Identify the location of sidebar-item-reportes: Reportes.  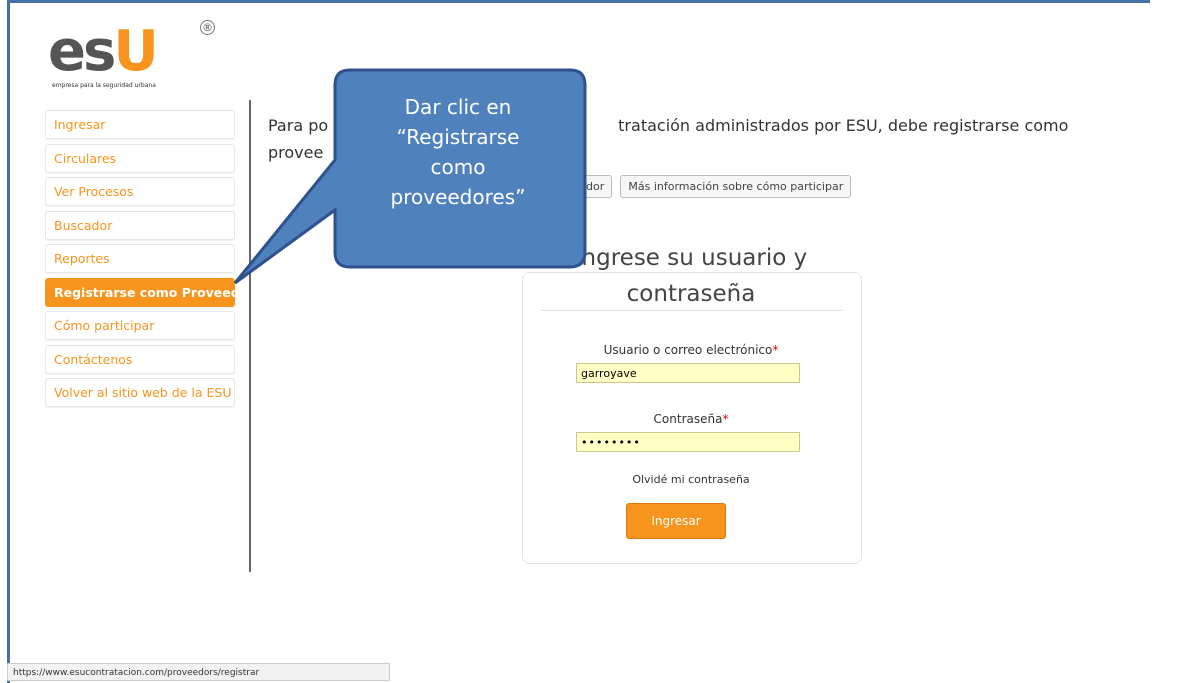
(140, 258).